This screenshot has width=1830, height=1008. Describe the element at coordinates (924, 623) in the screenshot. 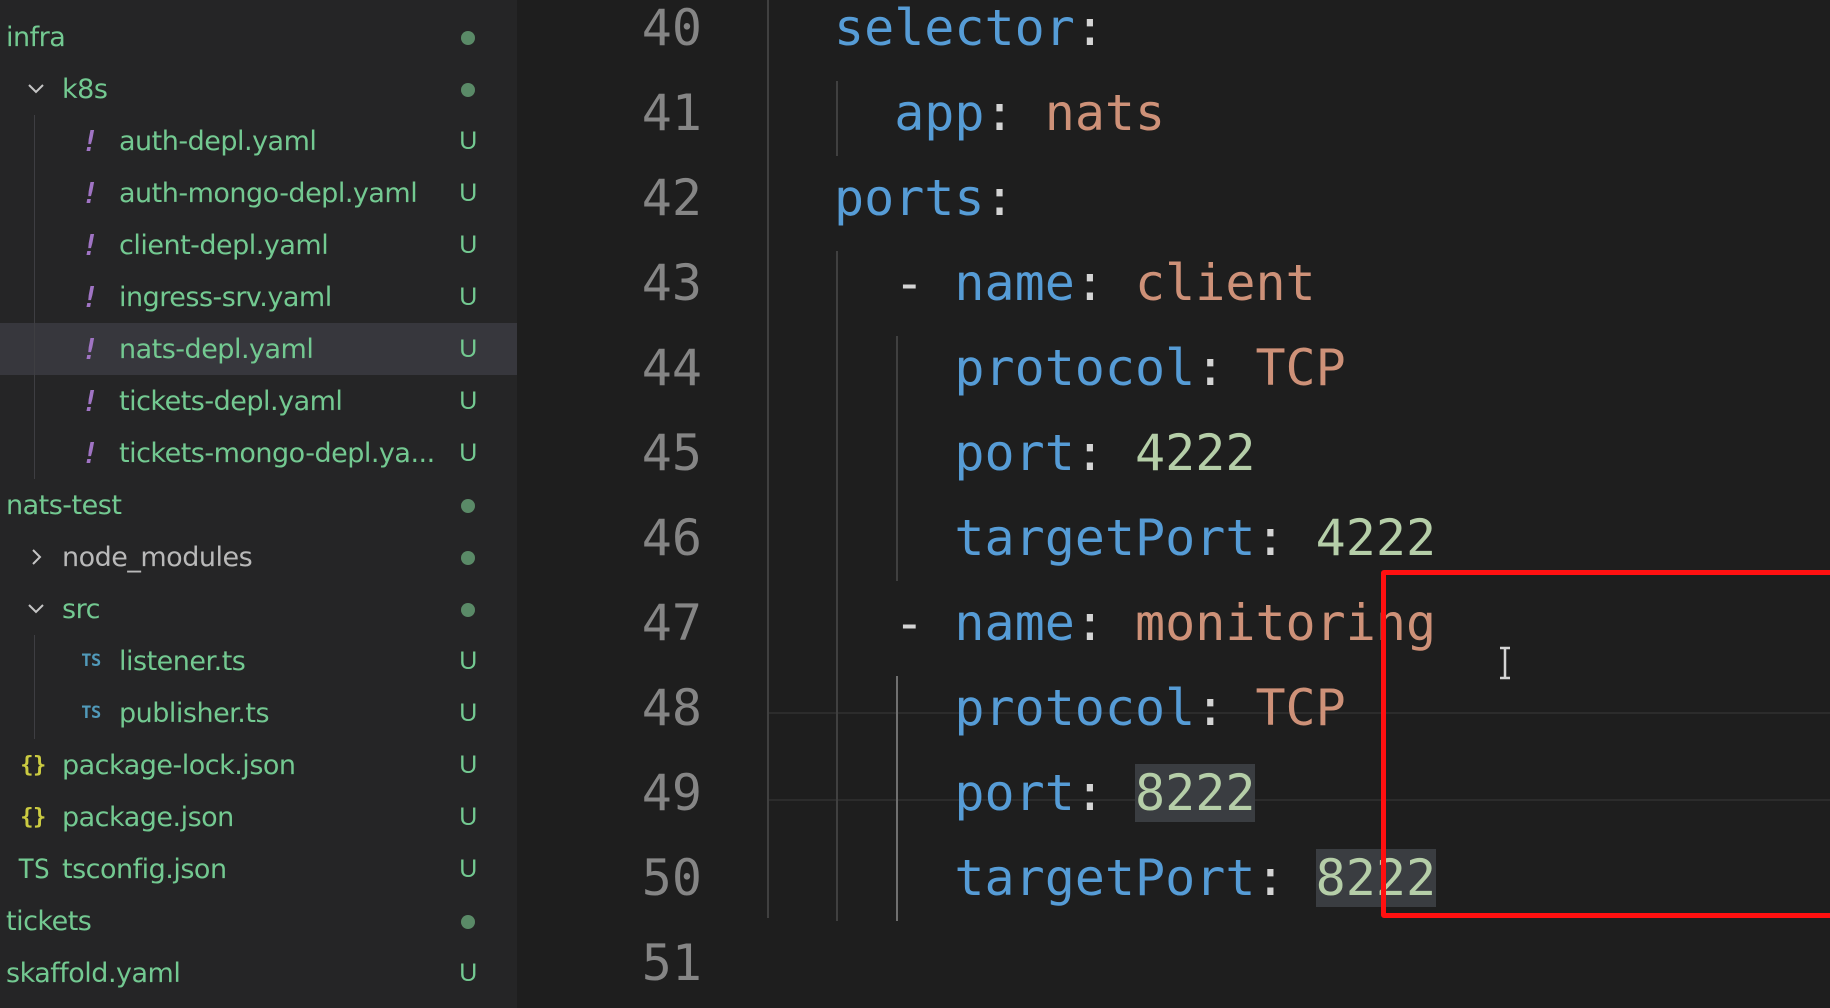

I see `code-token: -` at that location.